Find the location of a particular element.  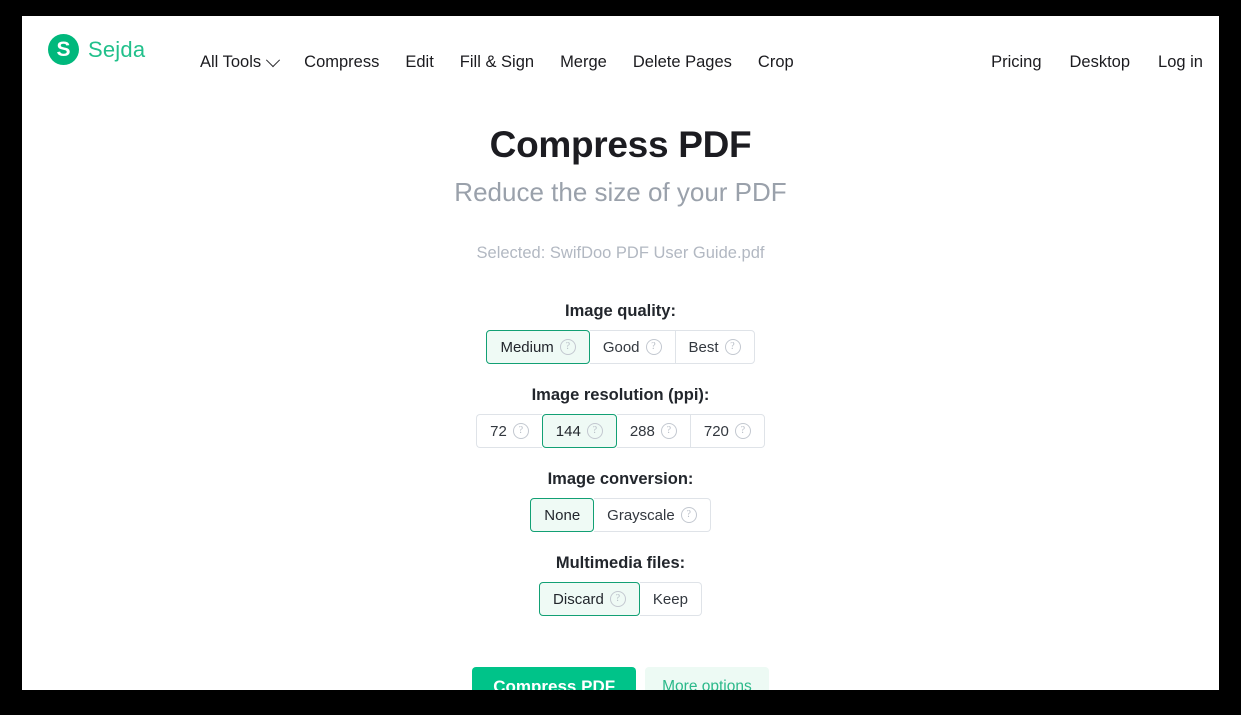

nav-item-compress: Compress is located at coordinates (341, 62).